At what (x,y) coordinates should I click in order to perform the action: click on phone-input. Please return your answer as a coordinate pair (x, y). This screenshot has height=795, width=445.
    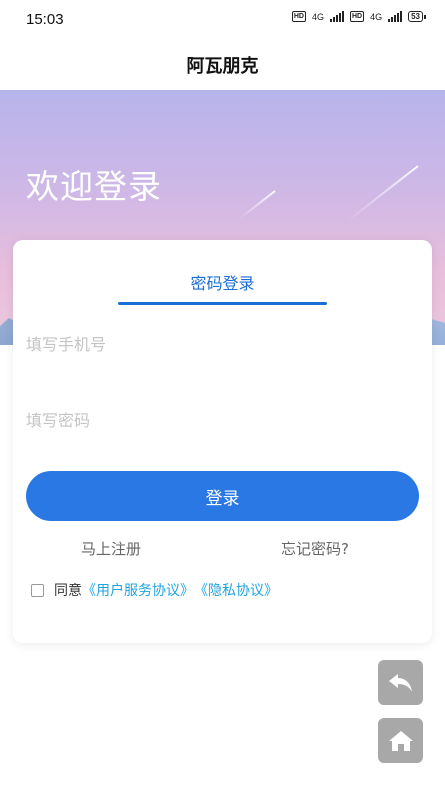
    Looking at the image, I should click on (222, 344).